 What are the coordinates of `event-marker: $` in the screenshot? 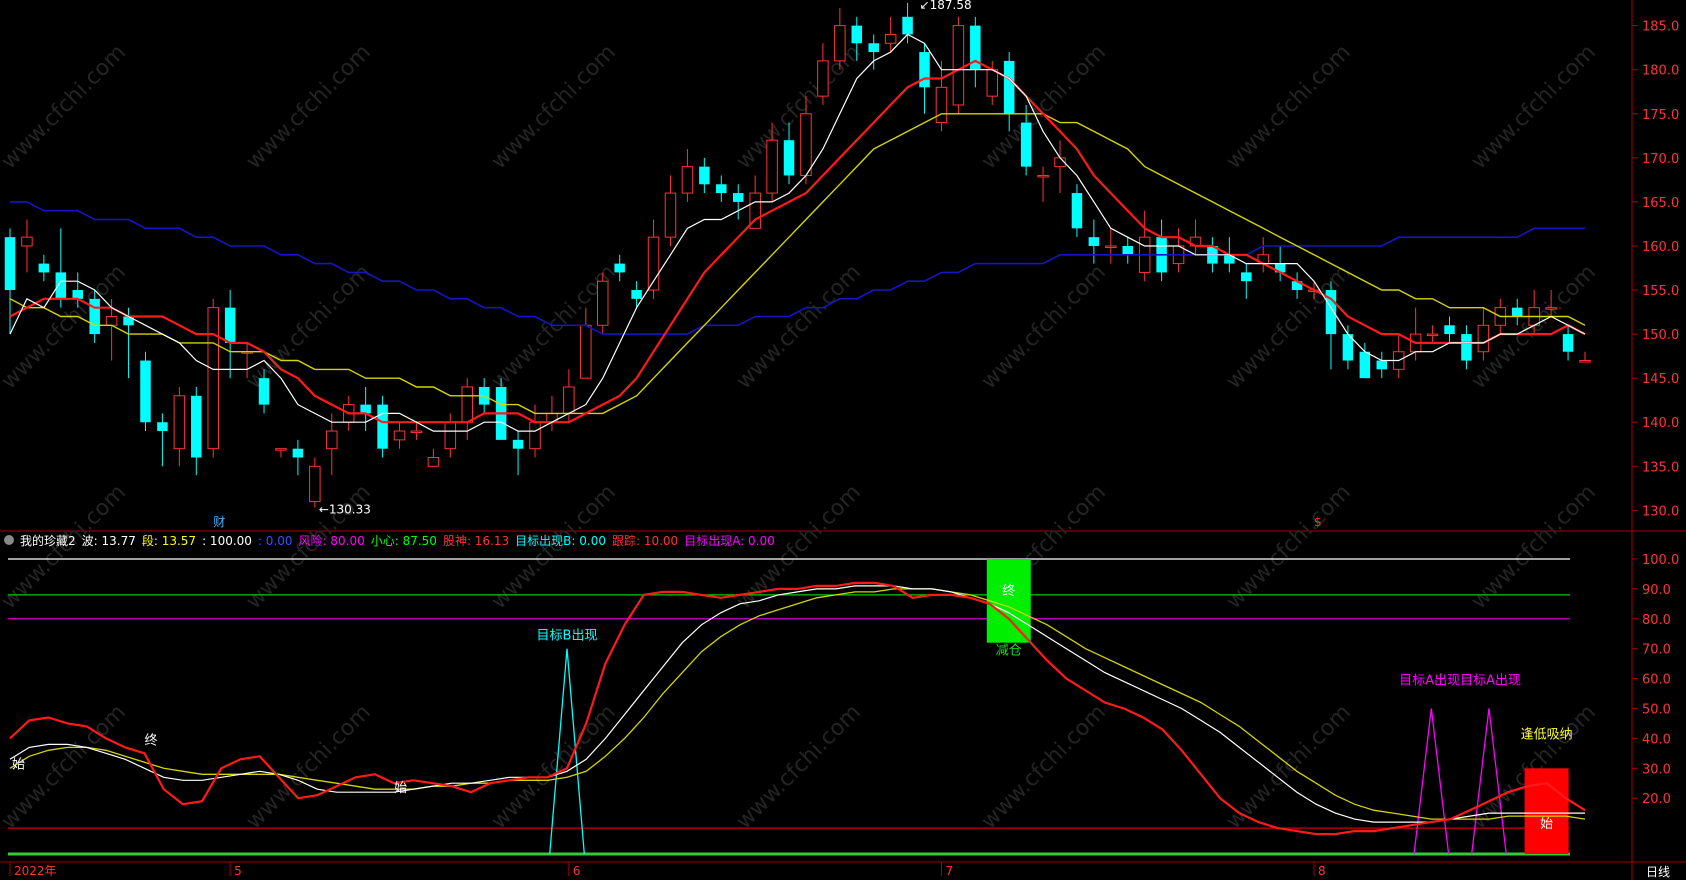 It's located at (1318, 522).